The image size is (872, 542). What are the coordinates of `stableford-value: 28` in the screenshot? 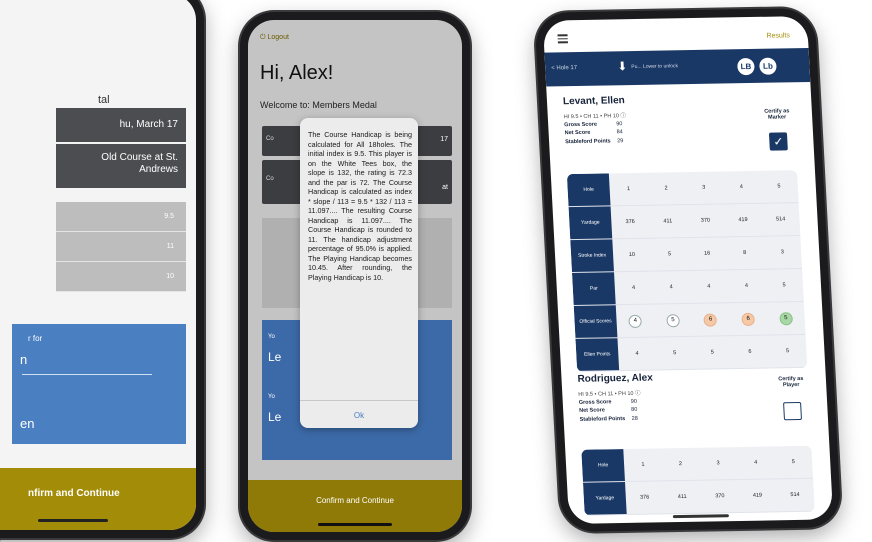 It's located at (634, 418).